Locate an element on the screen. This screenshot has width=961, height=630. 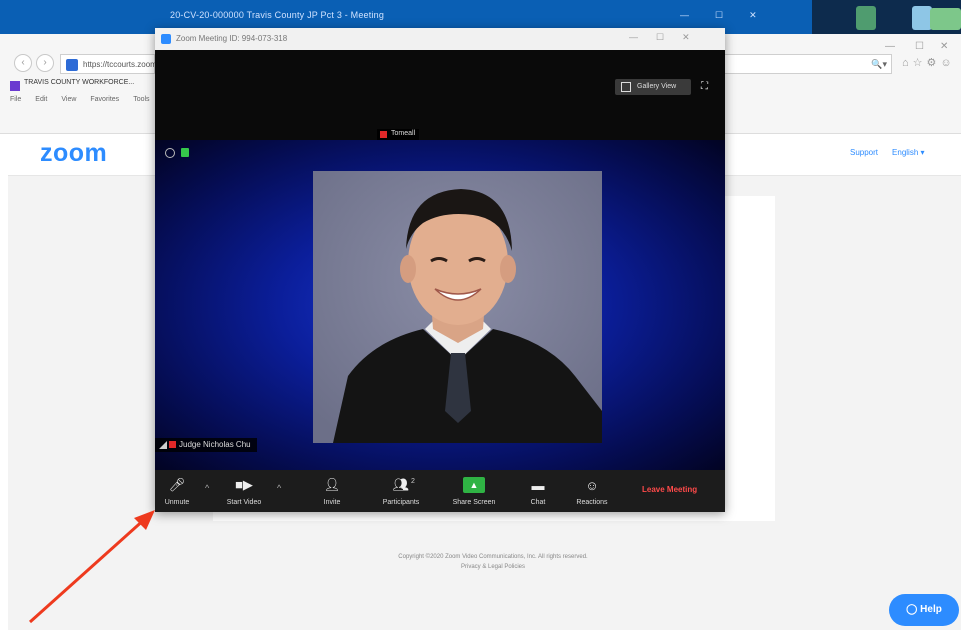
annotation-arrow-layer is located at coordinates (91, 567).